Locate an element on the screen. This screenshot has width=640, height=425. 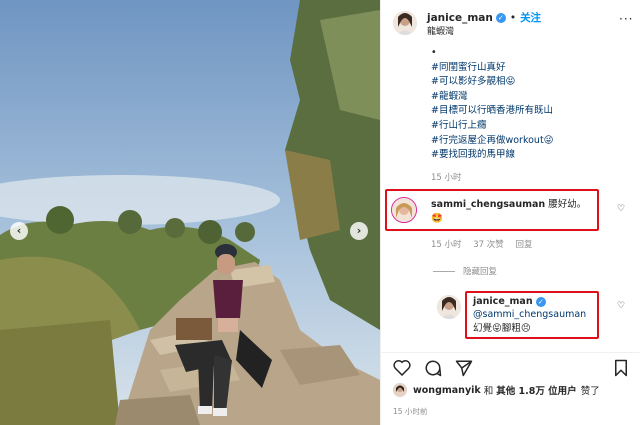
comment-likes: 37 次赞 is located at coordinates (488, 245).